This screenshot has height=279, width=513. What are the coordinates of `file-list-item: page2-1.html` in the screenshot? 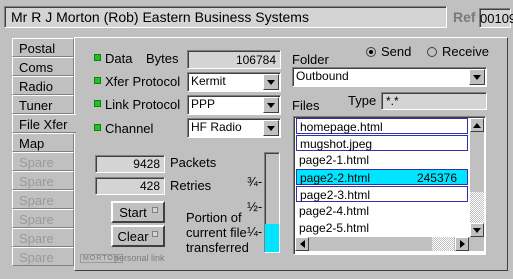 It's located at (382, 160).